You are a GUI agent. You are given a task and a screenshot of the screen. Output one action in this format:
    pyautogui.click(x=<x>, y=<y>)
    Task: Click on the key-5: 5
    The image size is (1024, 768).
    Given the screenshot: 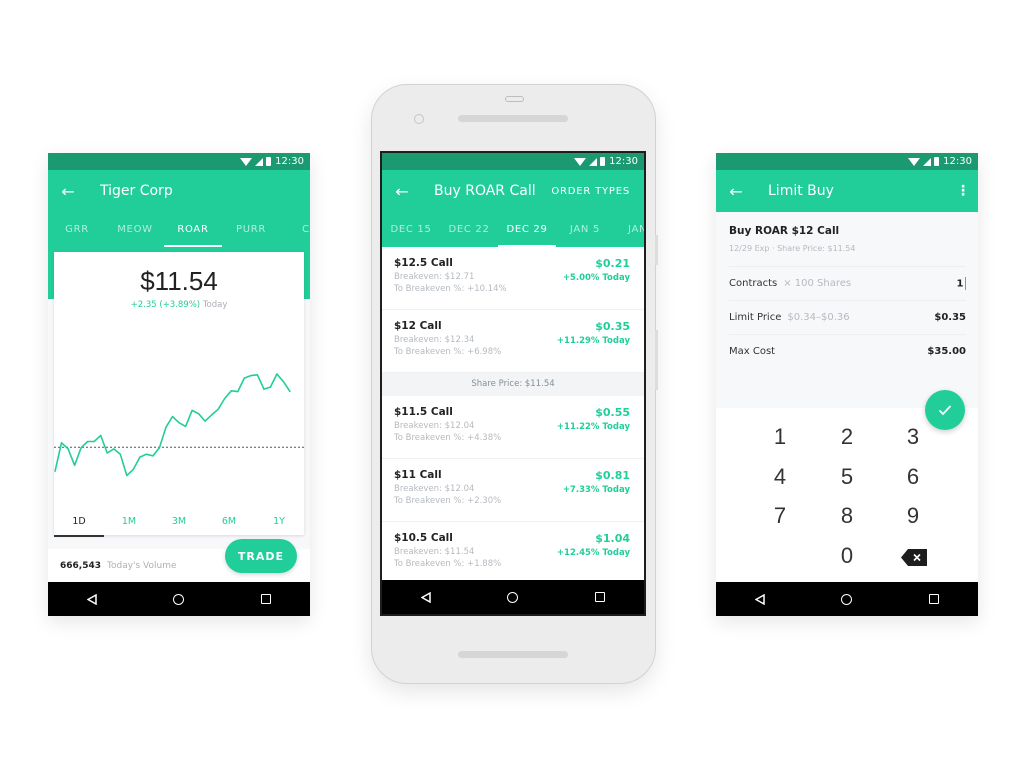 What is the action you would take?
    pyautogui.click(x=847, y=477)
    